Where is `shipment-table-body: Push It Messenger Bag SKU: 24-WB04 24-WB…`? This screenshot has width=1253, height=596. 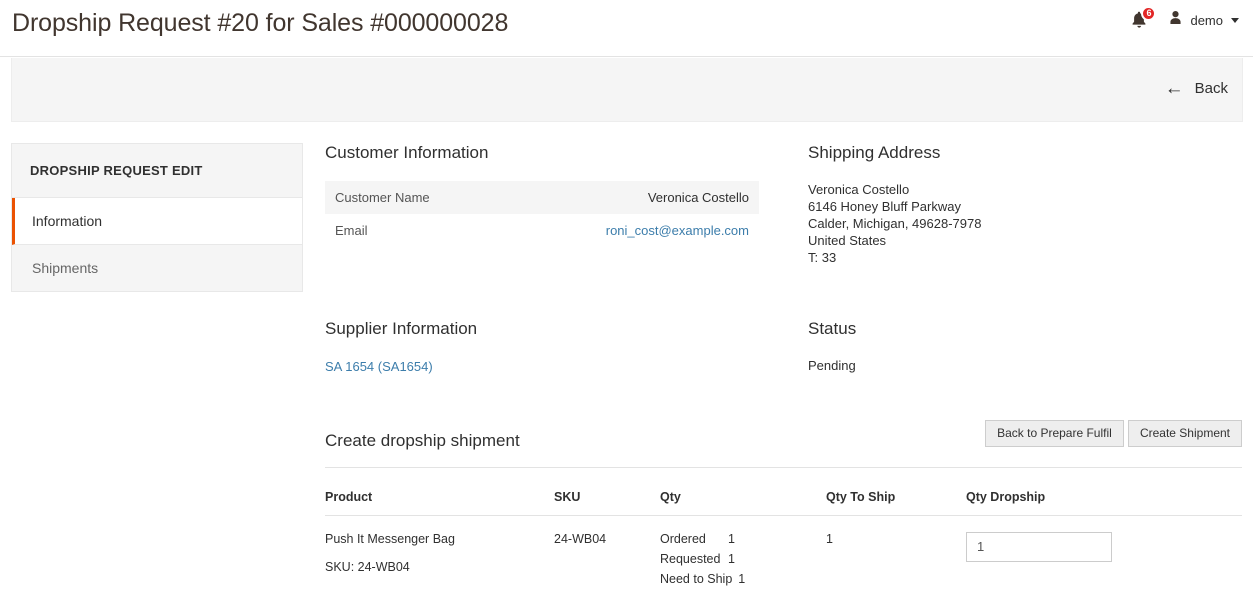
shipment-table-body: Push It Messenger Bag SKU: 24-WB04 24-WB… is located at coordinates (783, 555).